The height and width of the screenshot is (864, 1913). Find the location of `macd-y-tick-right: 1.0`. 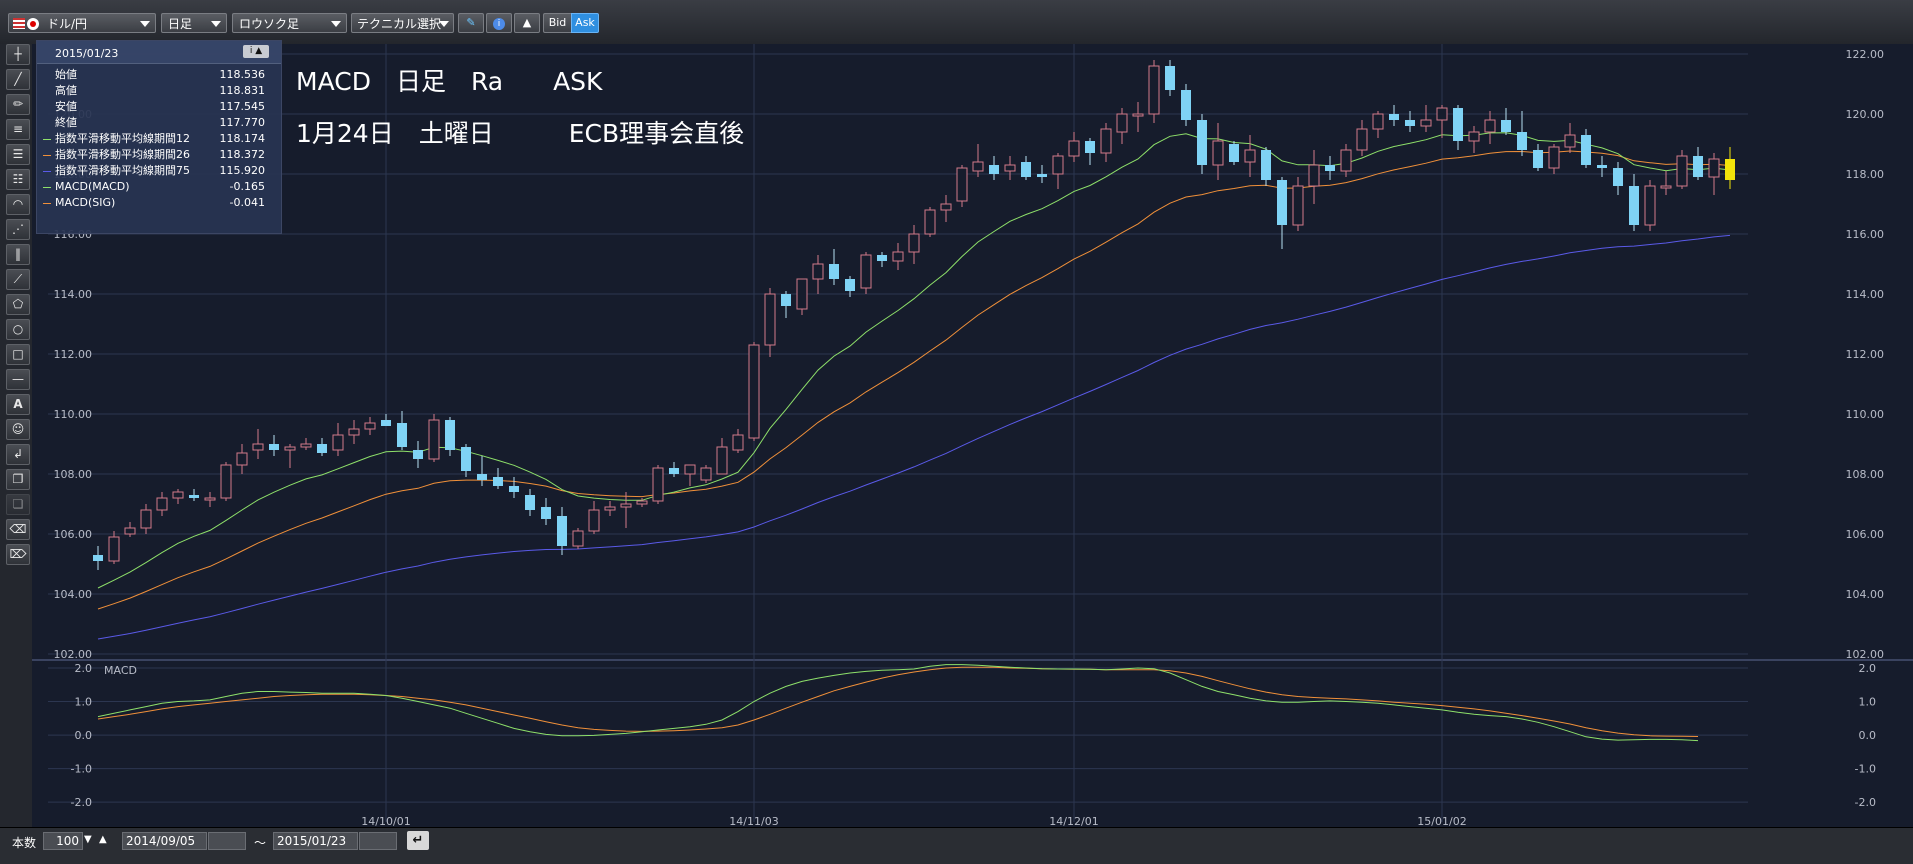

macd-y-tick-right: 1.0 is located at coordinates (1868, 702).